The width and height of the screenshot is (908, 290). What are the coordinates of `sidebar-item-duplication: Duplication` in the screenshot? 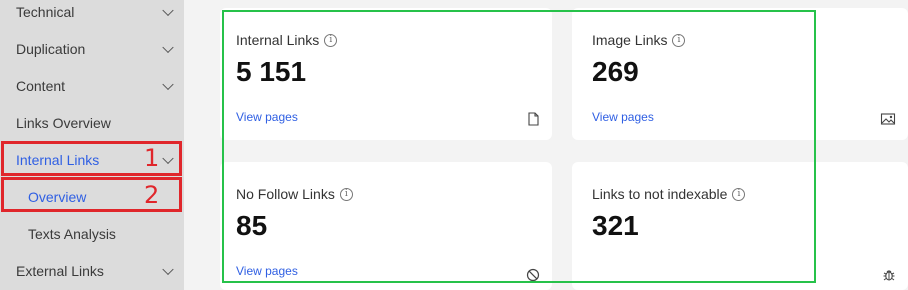 It's located at (92, 48).